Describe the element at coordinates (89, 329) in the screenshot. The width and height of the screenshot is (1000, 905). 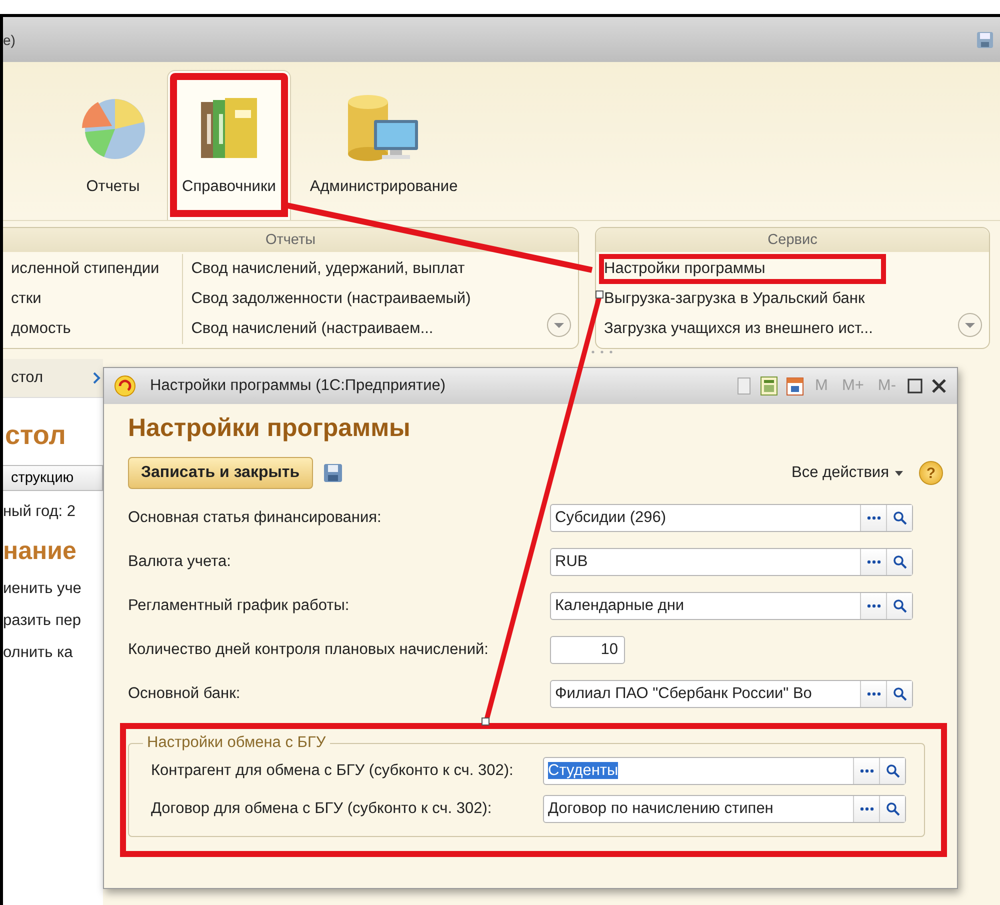
I see `panel-link: домость` at that location.